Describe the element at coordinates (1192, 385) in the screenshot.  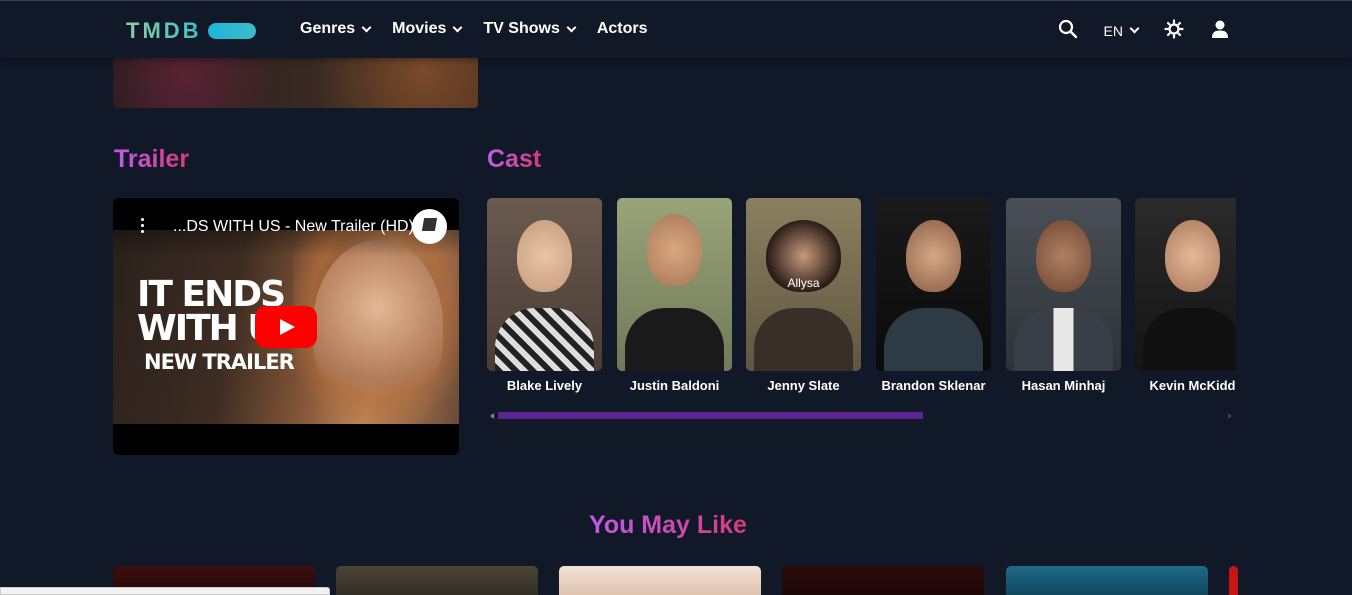
I see `cast-name: Kevin McKidd` at that location.